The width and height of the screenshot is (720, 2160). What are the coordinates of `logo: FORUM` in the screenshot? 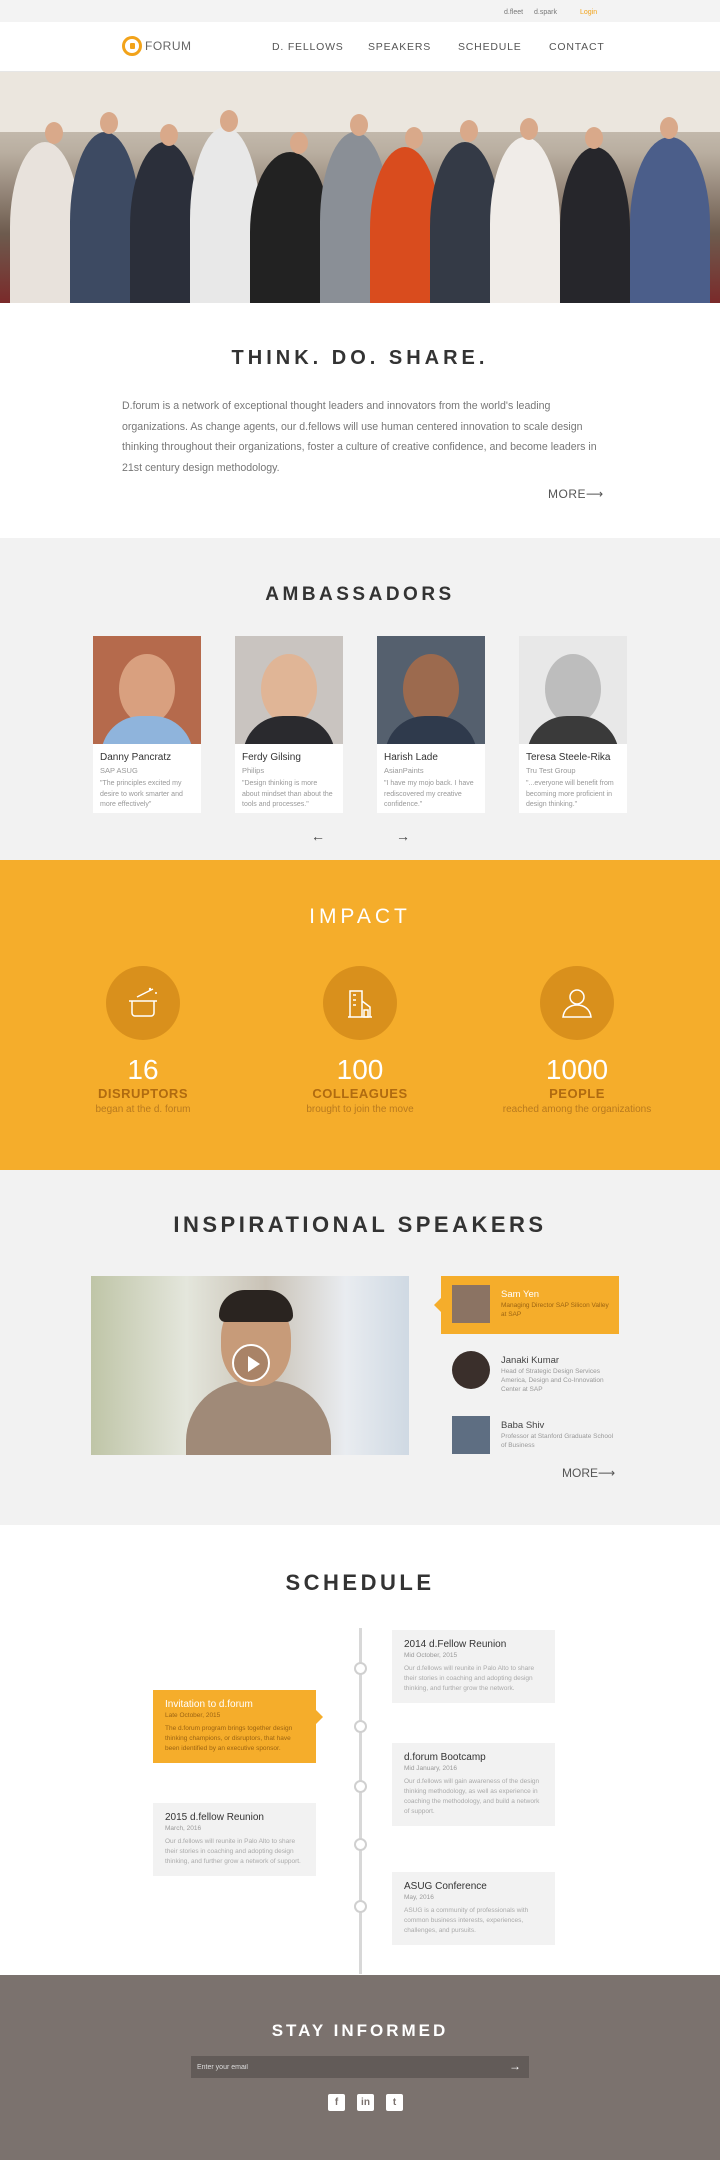 It's located at (157, 46).